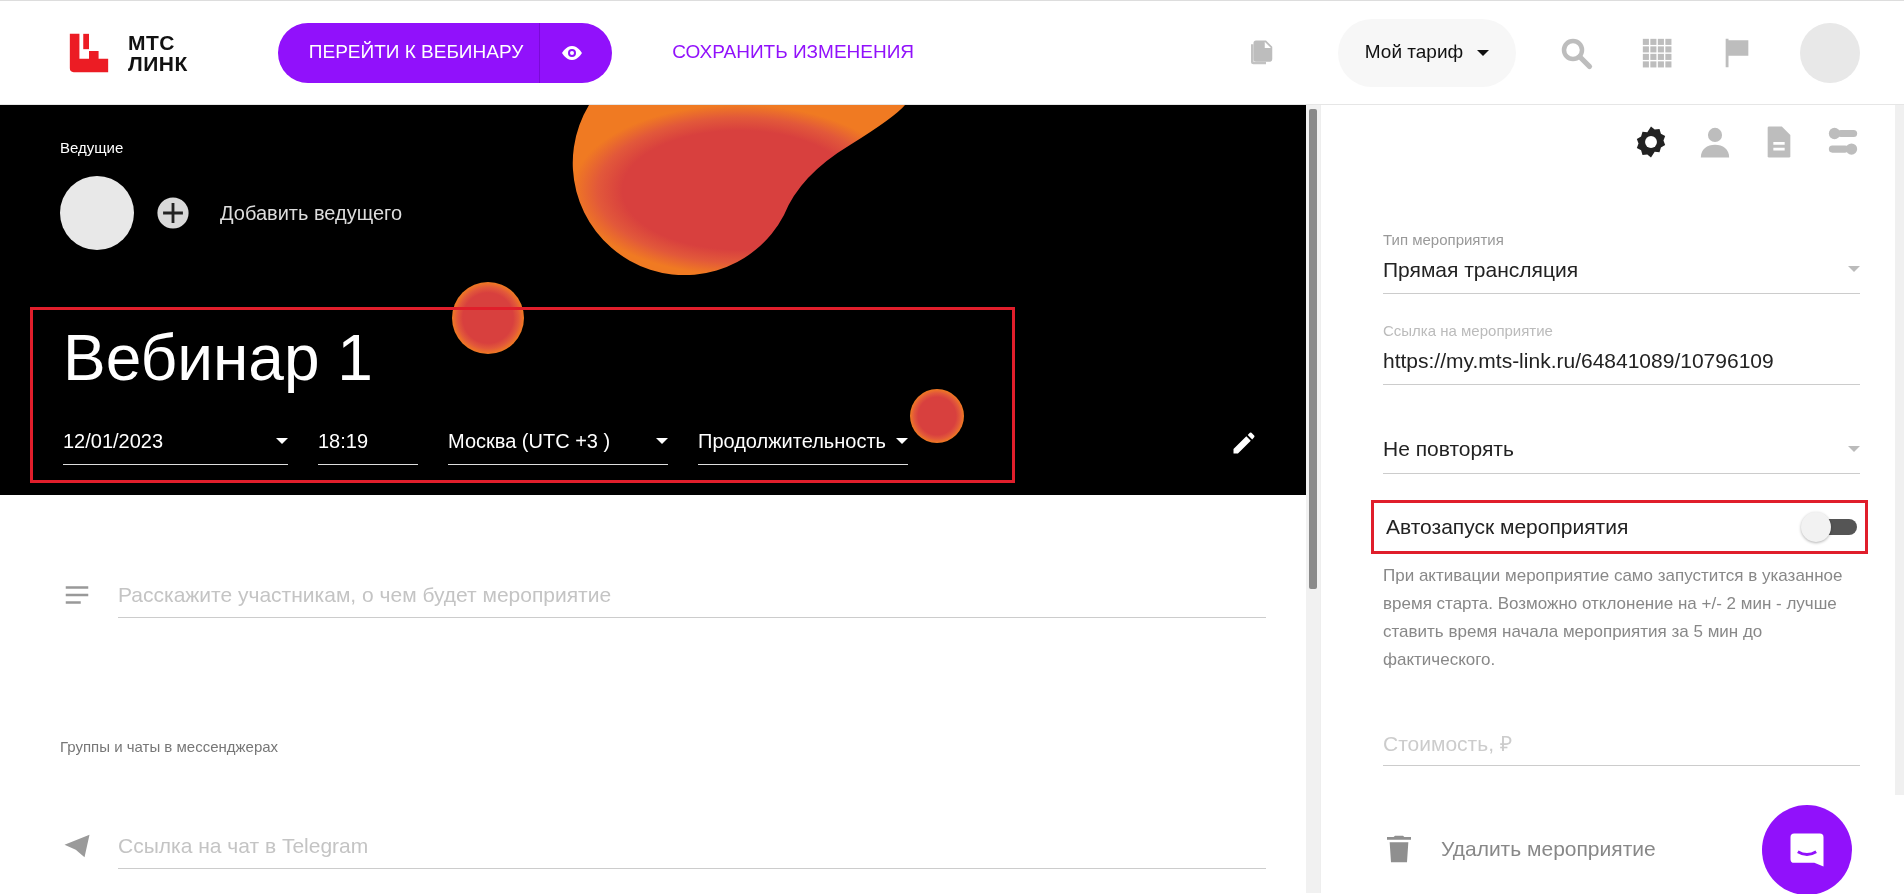 Image resolution: width=1904 pixels, height=894 pixels. I want to click on save-changes-link: СОХРАНИТЬ ИЗМЕНЕНИЯ, so click(793, 52).